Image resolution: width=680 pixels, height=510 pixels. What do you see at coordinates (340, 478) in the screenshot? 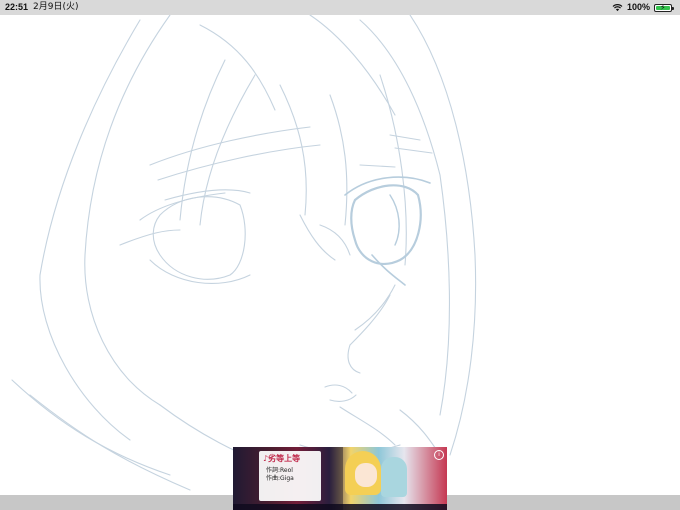
I see `ad-banner: ♪劣等上等 作詞:Reol 作曲:Giga i` at bounding box center [340, 478].